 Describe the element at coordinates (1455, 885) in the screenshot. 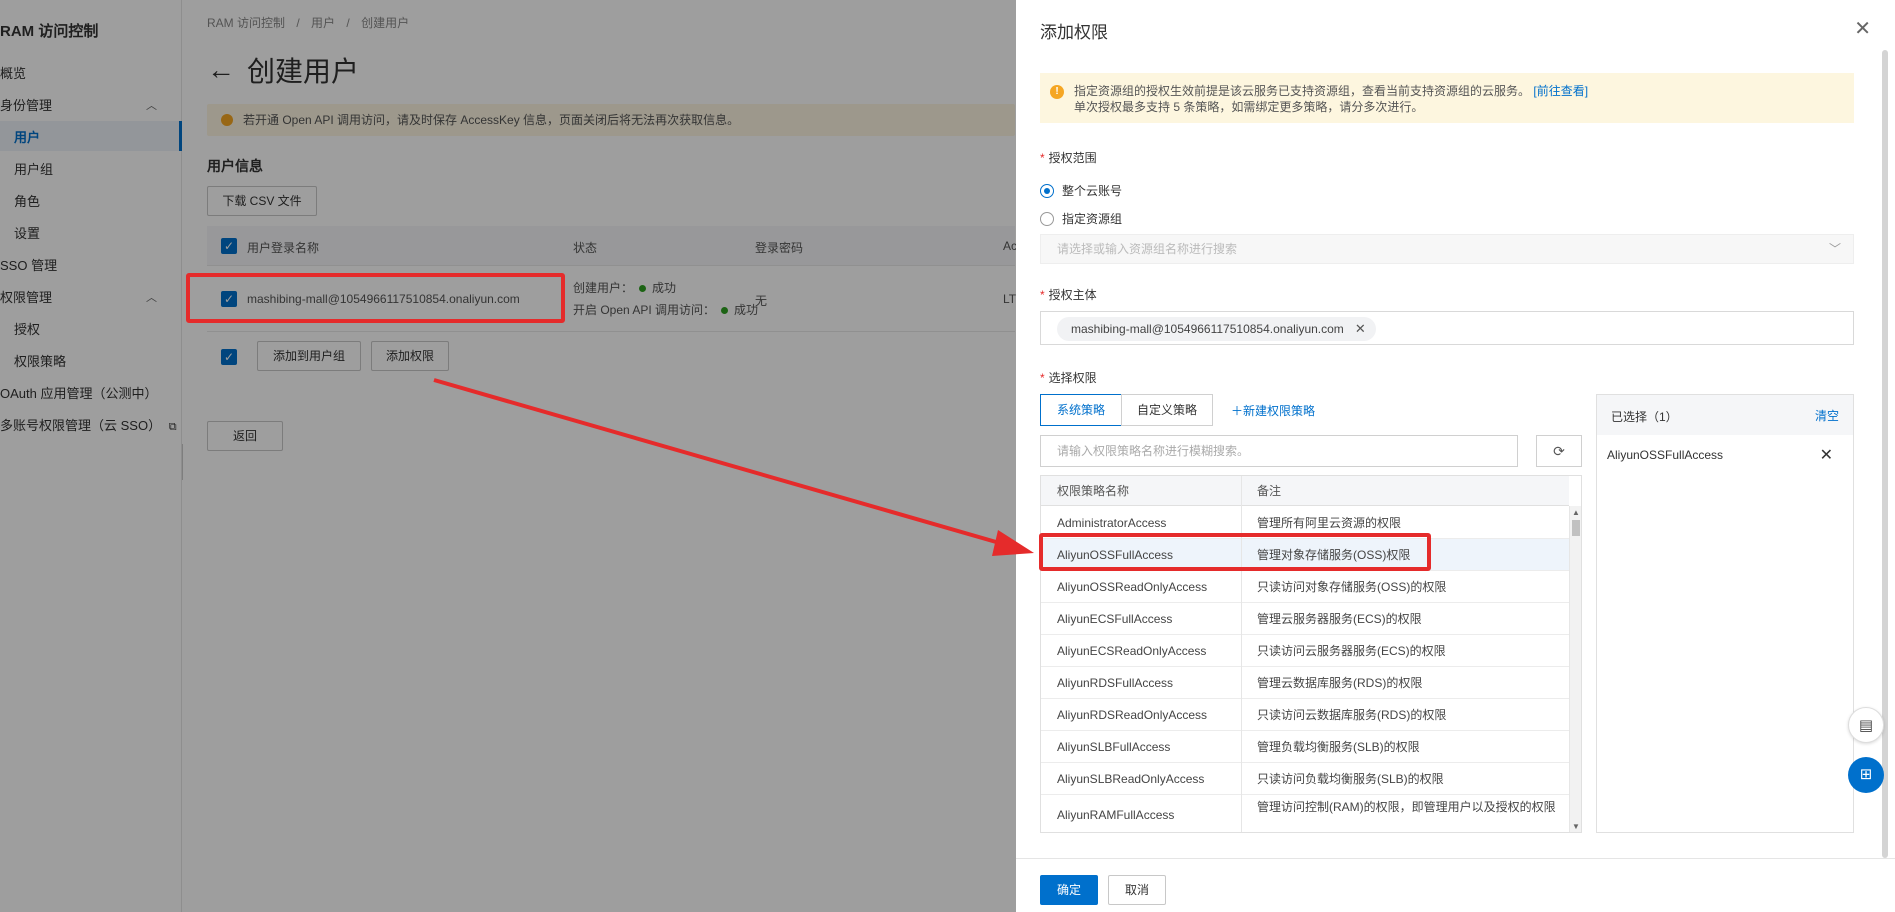

I see `drawer-footer: 确定 取消` at that location.